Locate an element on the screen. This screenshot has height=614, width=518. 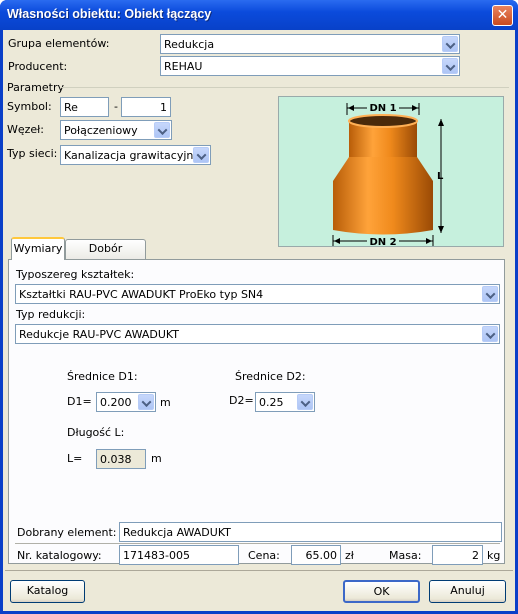
chosen-element-label: Dobrany element: is located at coordinates (67, 532).